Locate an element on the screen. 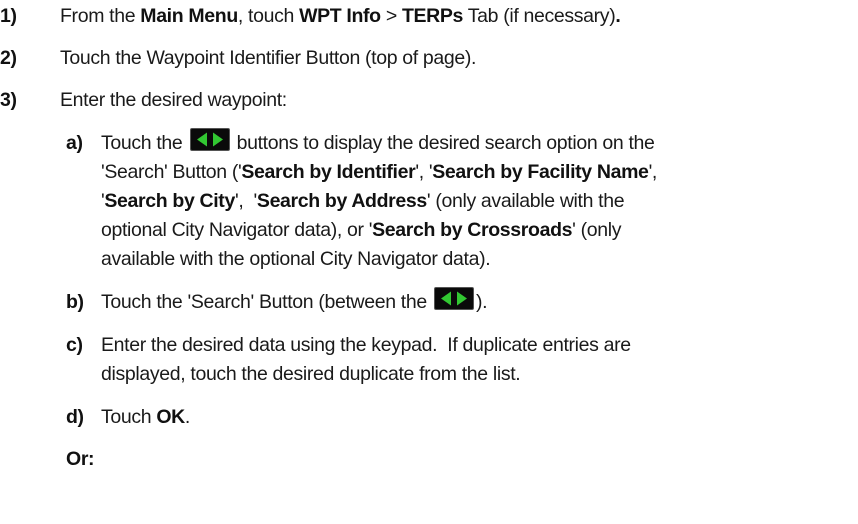 The width and height of the screenshot is (858, 524). step-number: 3) is located at coordinates (8, 100).